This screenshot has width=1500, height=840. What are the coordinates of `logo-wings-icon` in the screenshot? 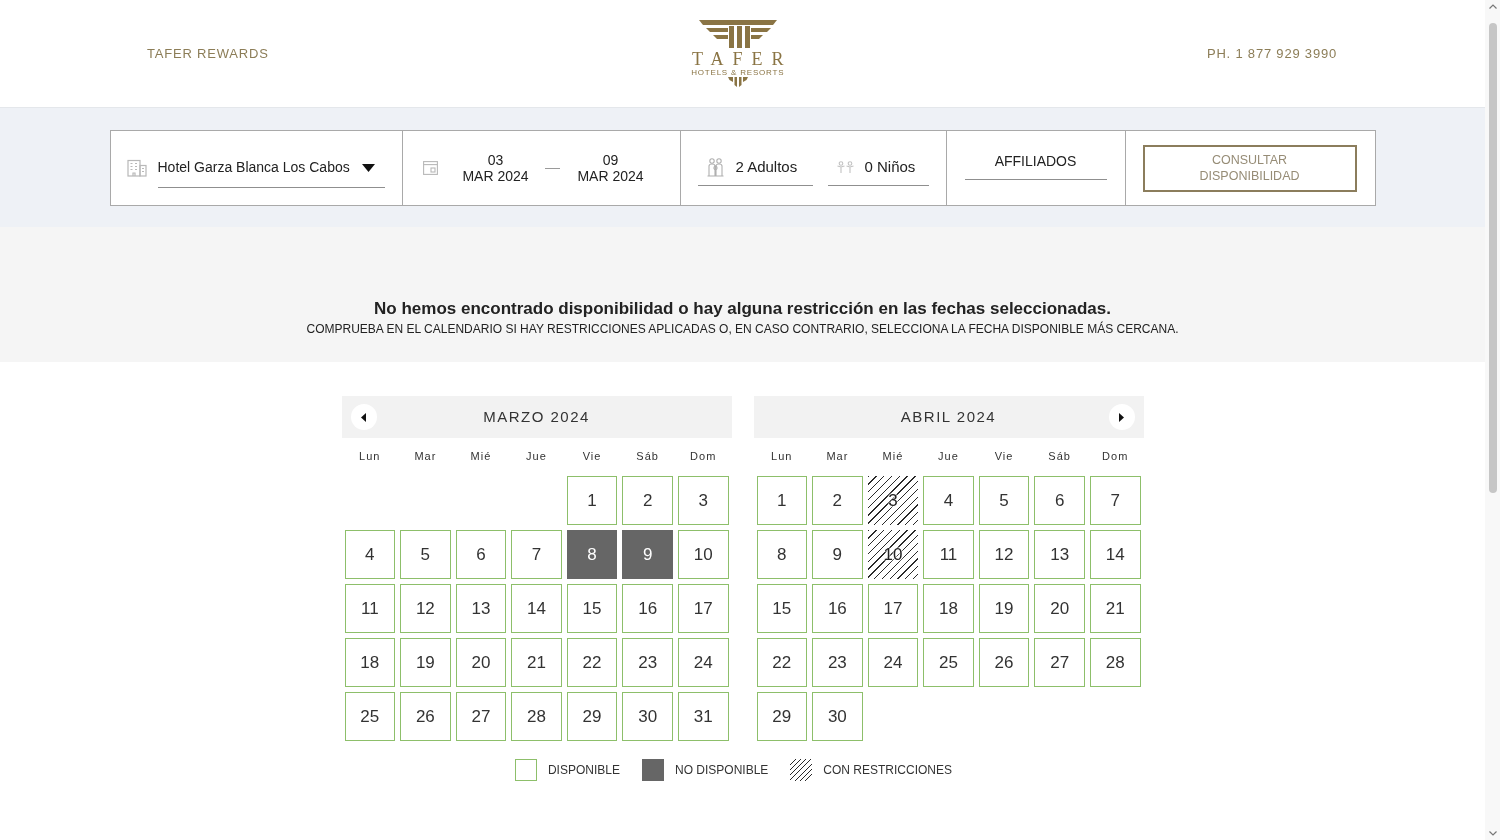 It's located at (737, 34).